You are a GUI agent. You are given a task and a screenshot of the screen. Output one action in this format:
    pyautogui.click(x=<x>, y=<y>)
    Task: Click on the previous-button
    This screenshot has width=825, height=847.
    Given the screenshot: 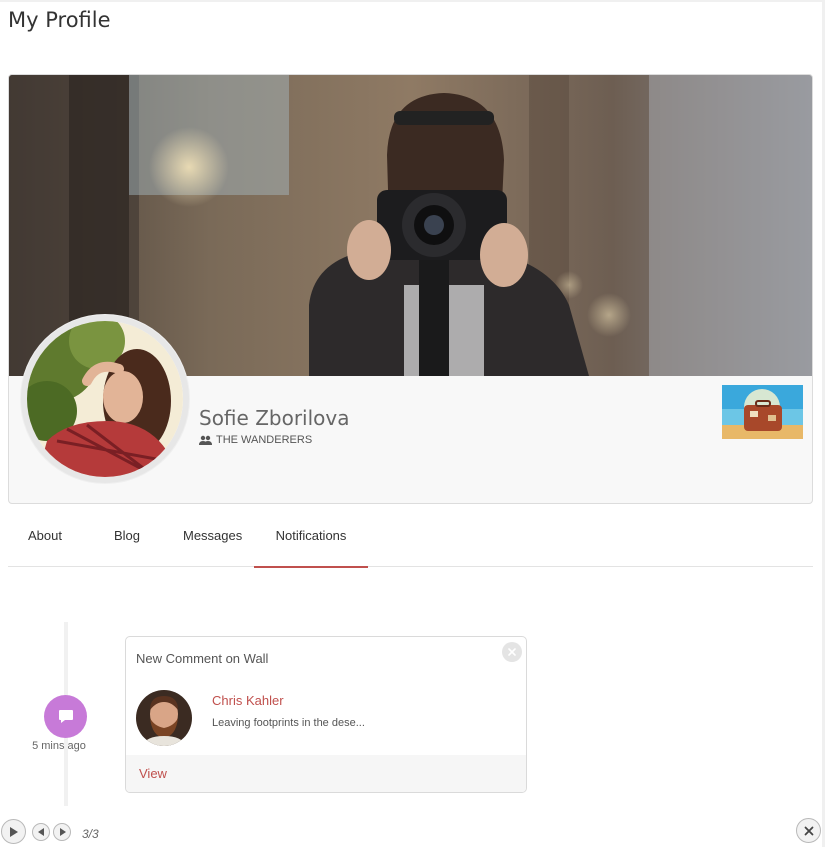 What is the action you would take?
    pyautogui.click(x=41, y=832)
    